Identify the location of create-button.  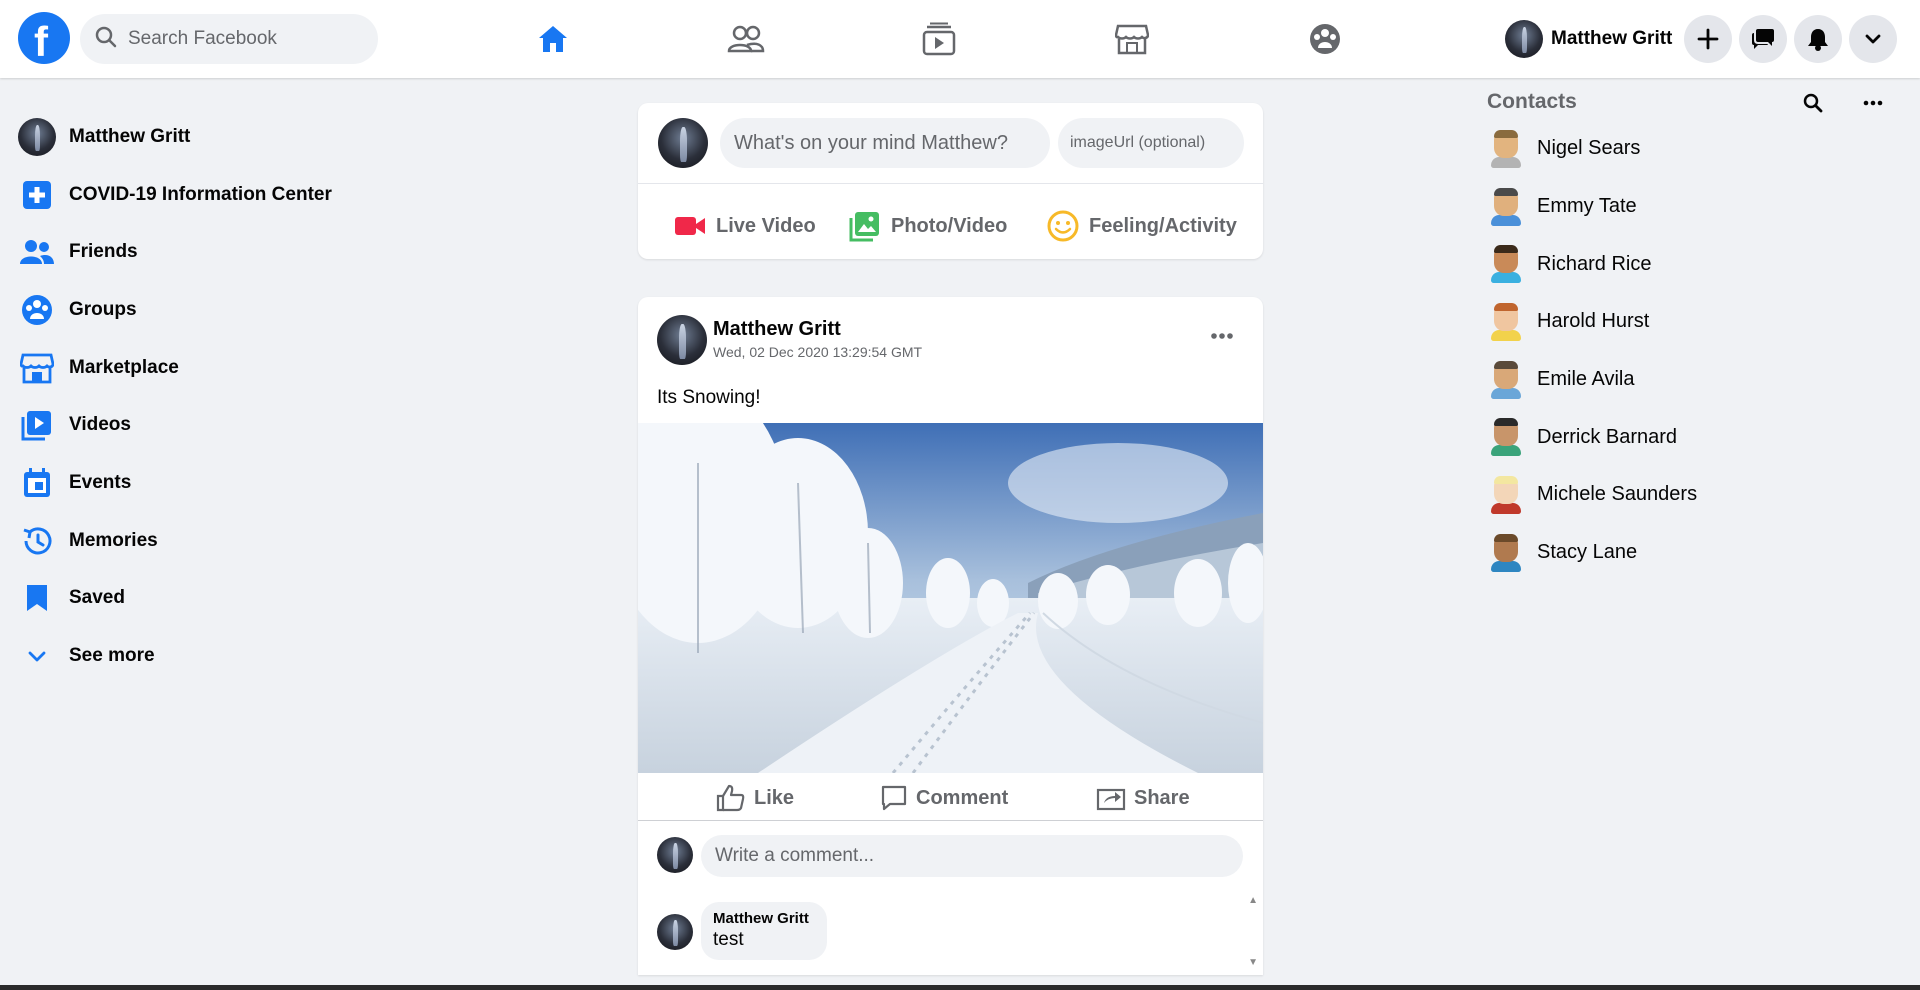
(1708, 39).